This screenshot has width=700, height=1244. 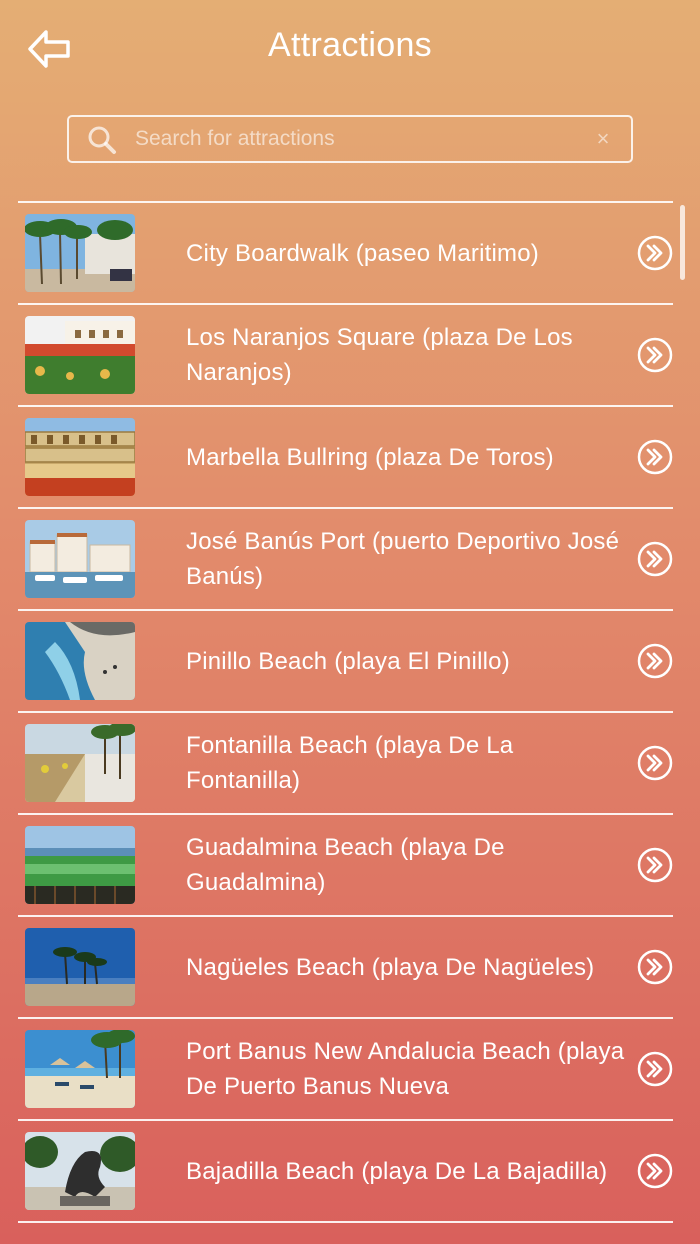 I want to click on list-item: Bajadilla Beach (playa De La Bajadilla), so click(x=345, y=1171).